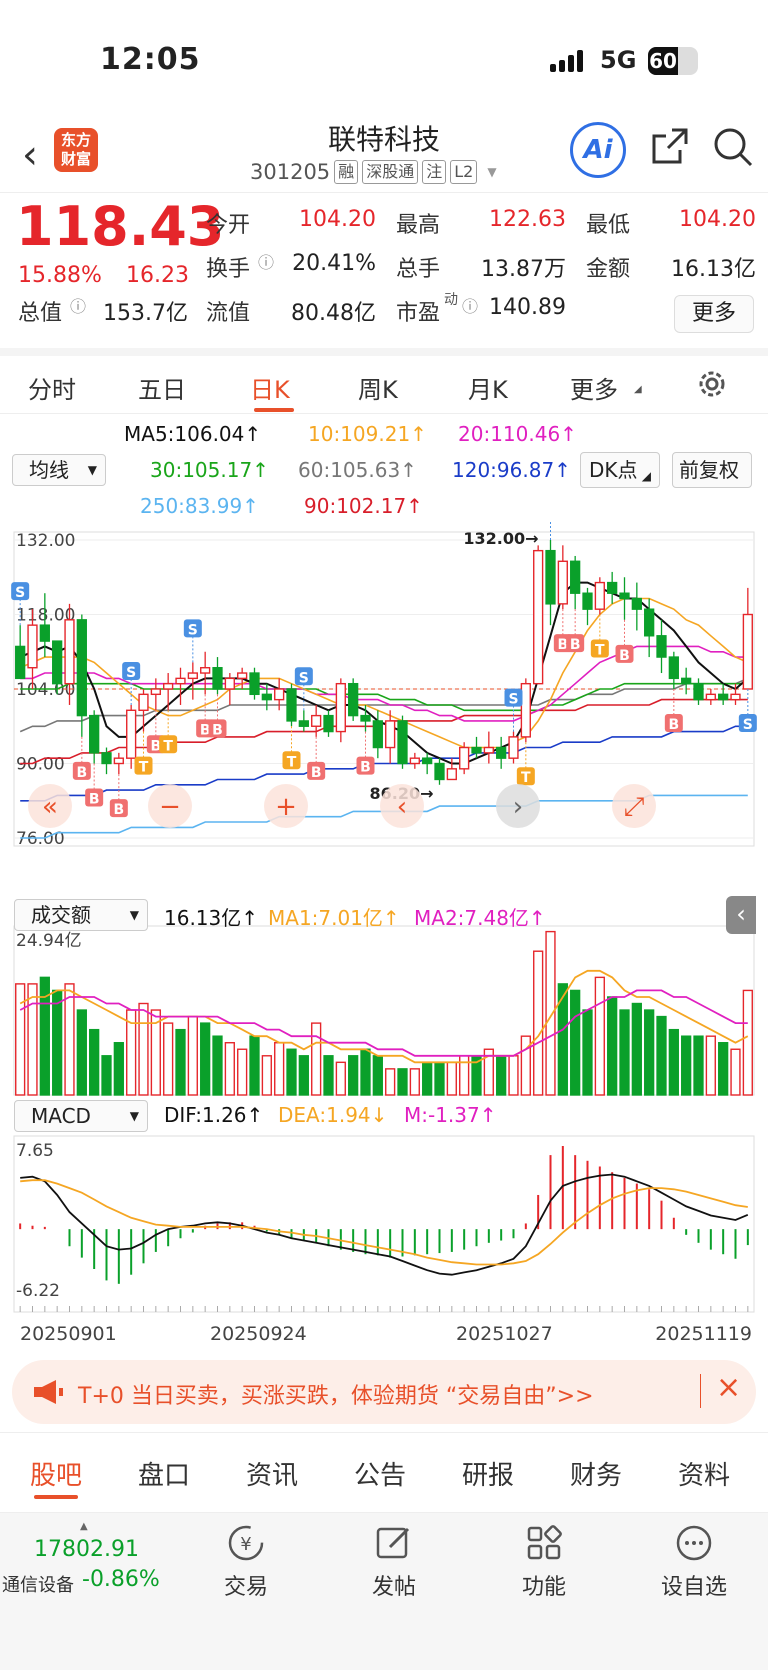 This screenshot has width=768, height=1670. What do you see at coordinates (334, 918) in the screenshot?
I see `volume-ma1: MA1:7.01亿↑` at bounding box center [334, 918].